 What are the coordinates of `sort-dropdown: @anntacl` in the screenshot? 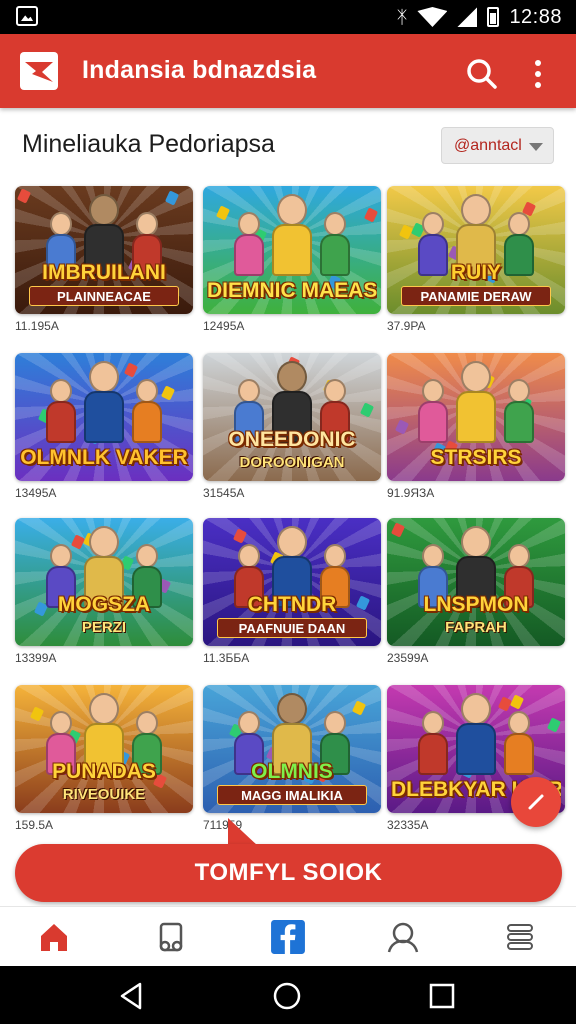 It's located at (497, 145).